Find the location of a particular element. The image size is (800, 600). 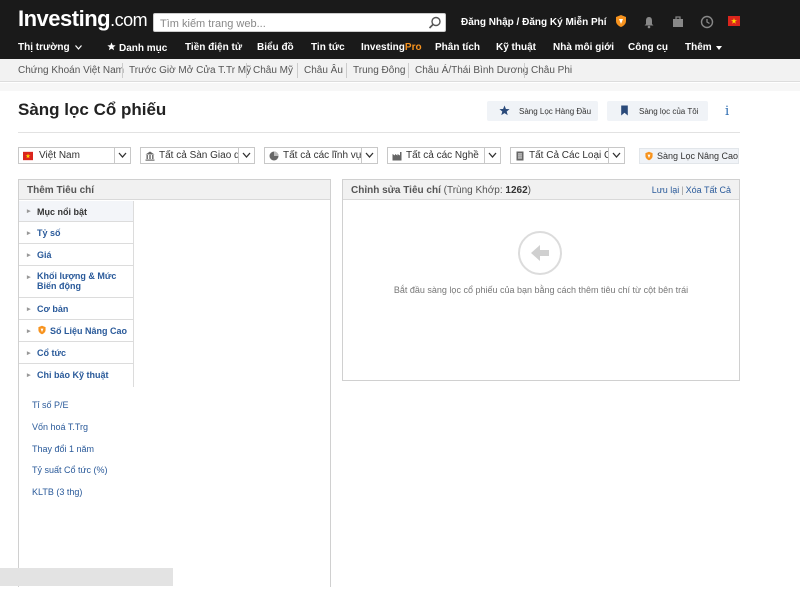

criterion-avg-volume: KLTB (3 thg) is located at coordinates (57, 492).